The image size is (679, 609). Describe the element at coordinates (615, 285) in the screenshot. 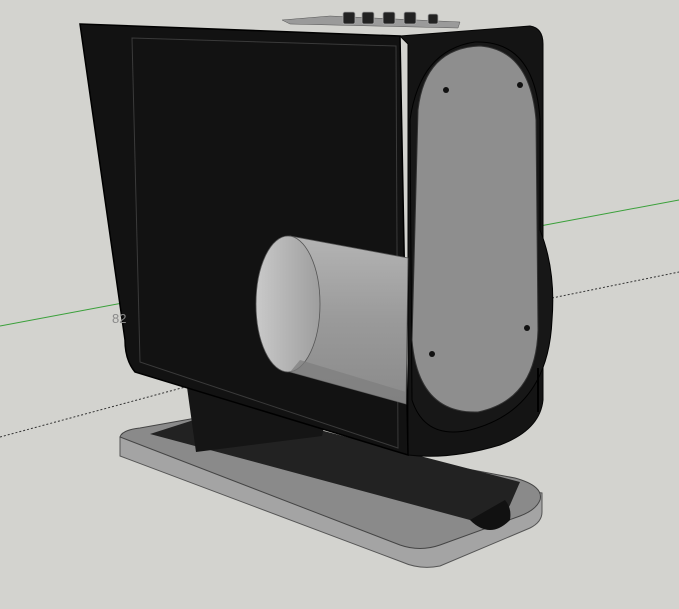

I see `dotted-axis-line-right` at that location.